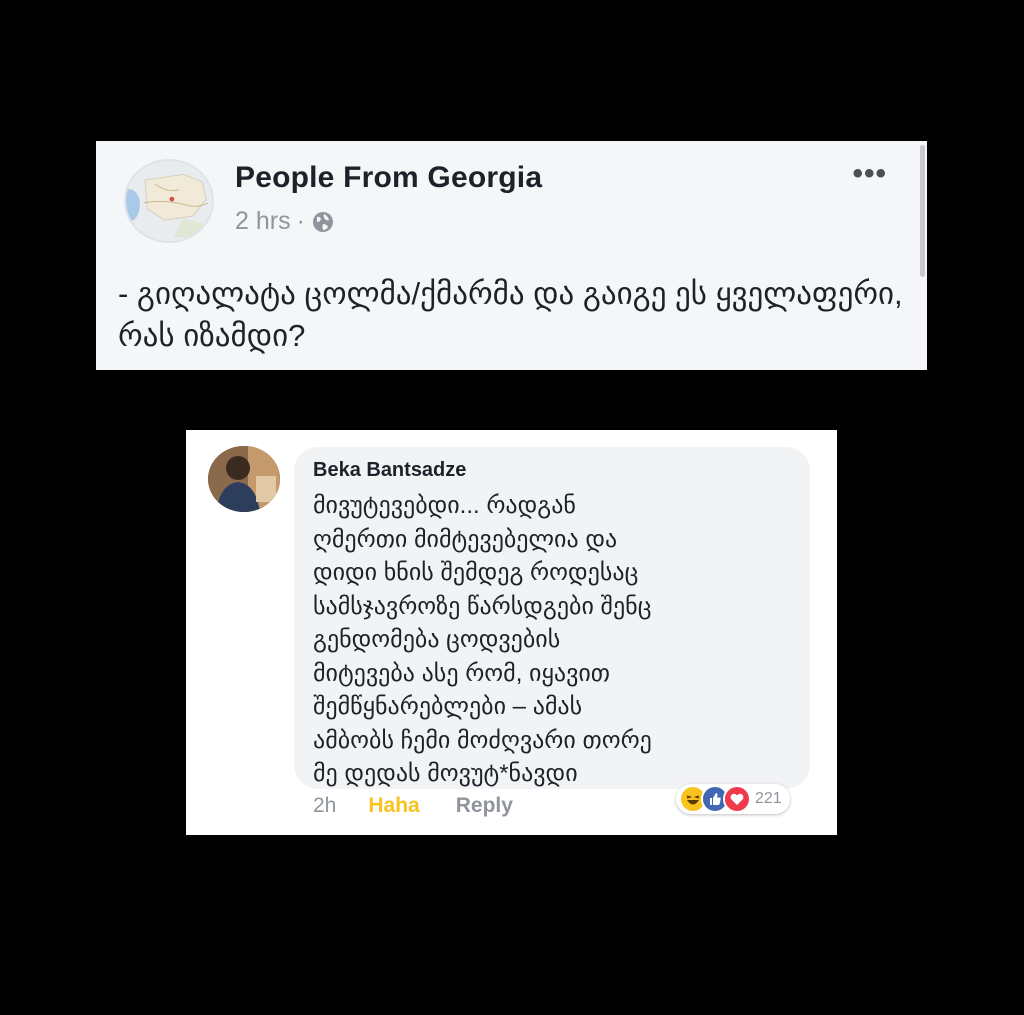  I want to click on commenter-avatar, so click(244, 479).